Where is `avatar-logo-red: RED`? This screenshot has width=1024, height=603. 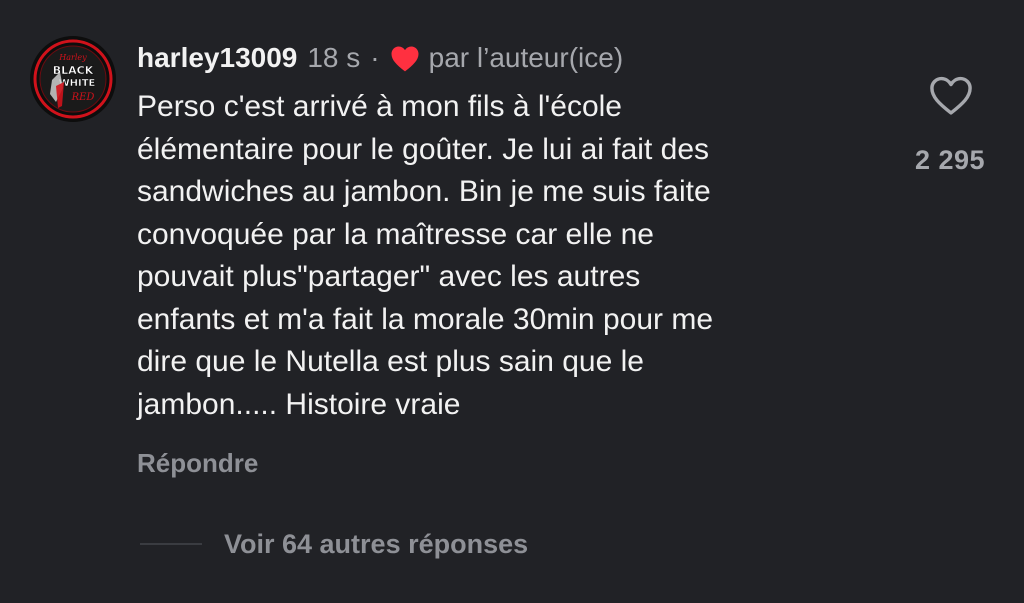 avatar-logo-red: RED is located at coordinates (83, 97).